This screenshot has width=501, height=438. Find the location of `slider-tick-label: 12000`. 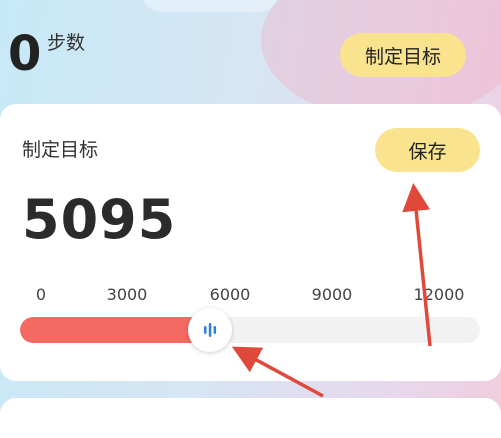

slider-tick-label: 12000 is located at coordinates (439, 294).